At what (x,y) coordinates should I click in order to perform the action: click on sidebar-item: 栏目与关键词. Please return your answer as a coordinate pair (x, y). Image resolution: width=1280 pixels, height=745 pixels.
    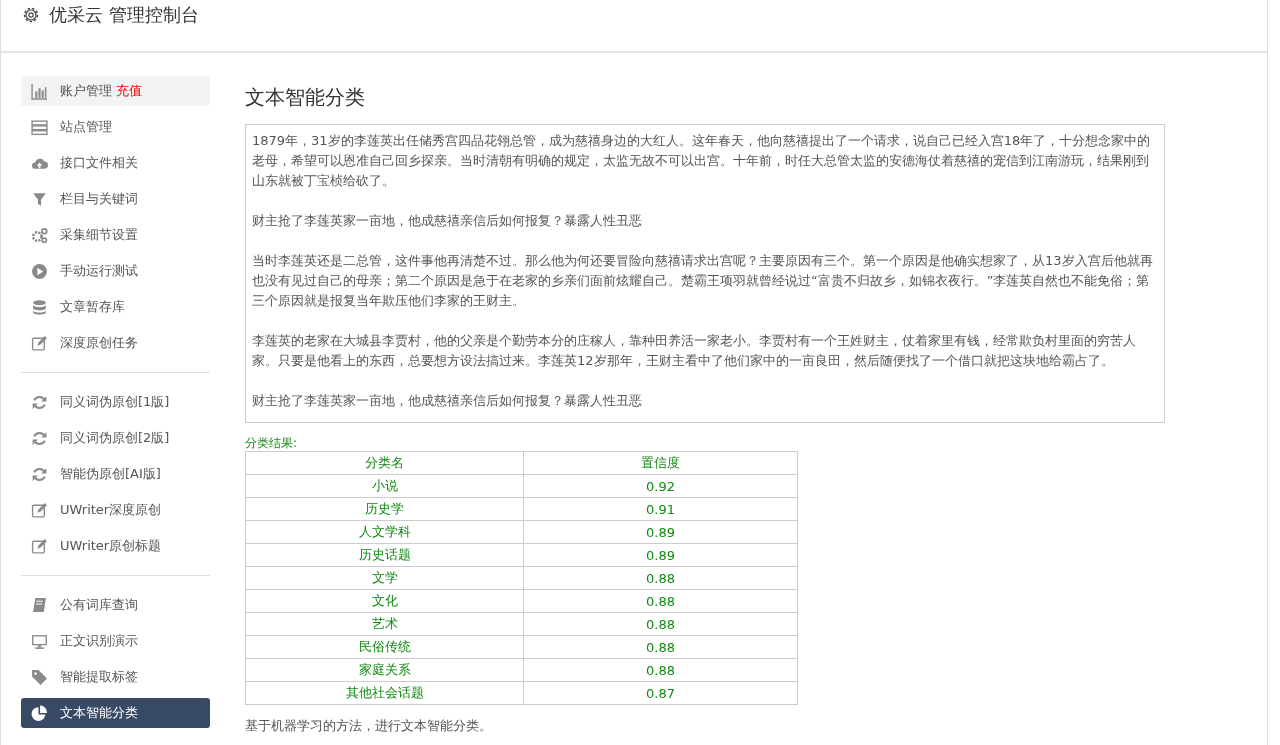
    Looking at the image, I should click on (115, 199).